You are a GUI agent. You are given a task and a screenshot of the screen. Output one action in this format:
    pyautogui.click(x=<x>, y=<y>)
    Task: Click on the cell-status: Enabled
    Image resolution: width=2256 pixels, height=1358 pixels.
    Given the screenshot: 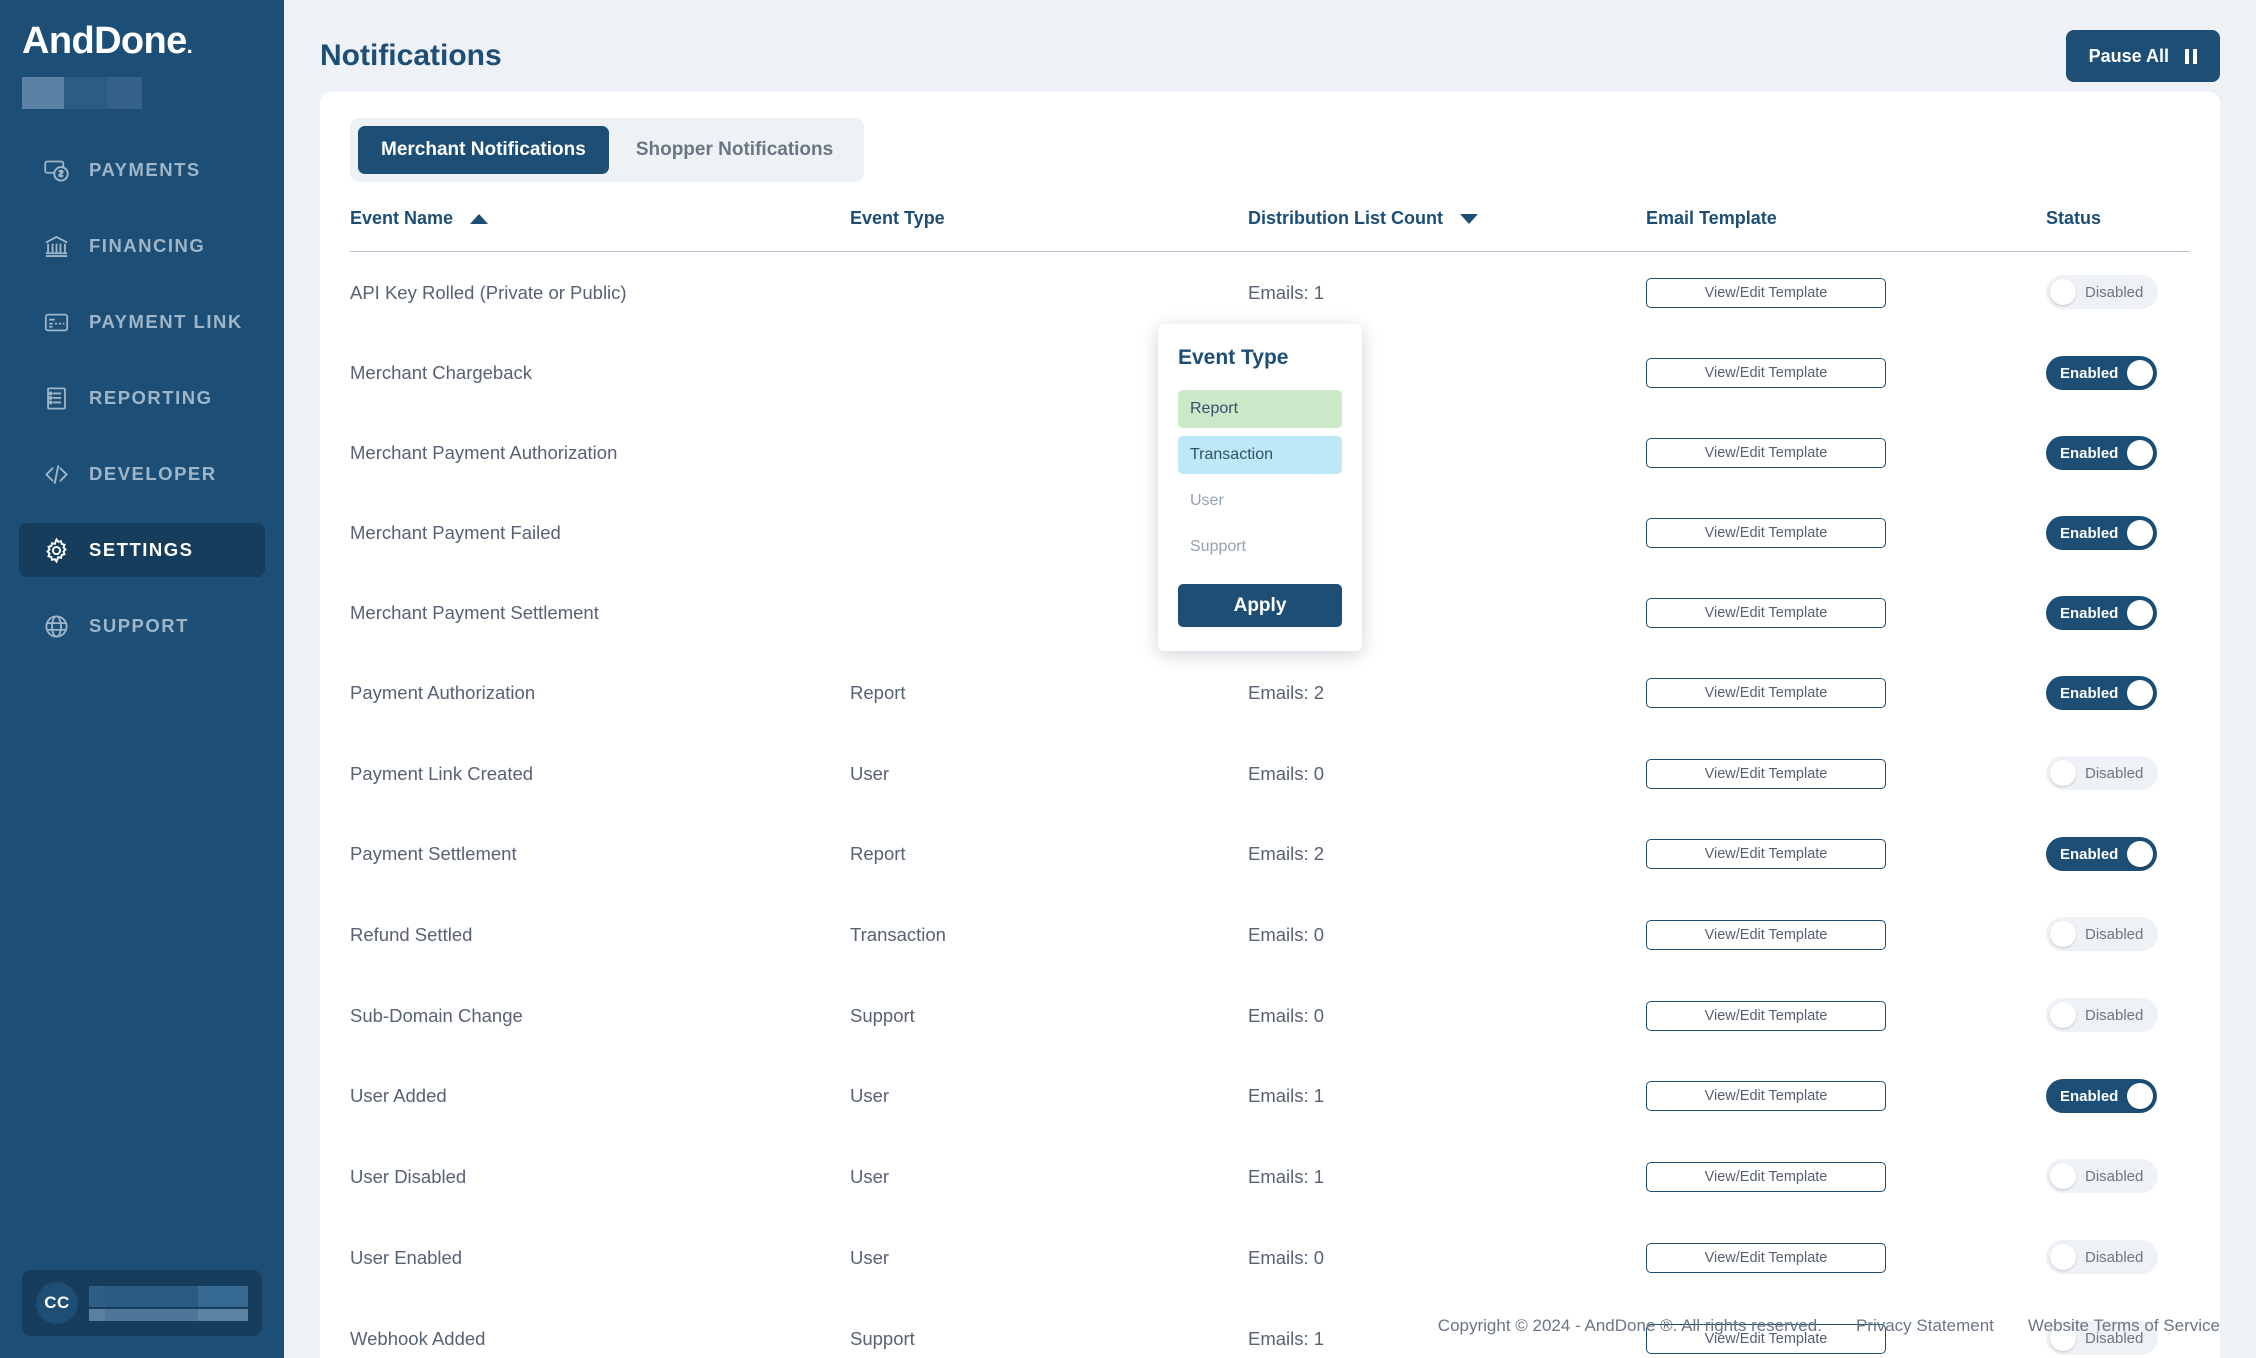 What is the action you would take?
    pyautogui.click(x=2118, y=533)
    